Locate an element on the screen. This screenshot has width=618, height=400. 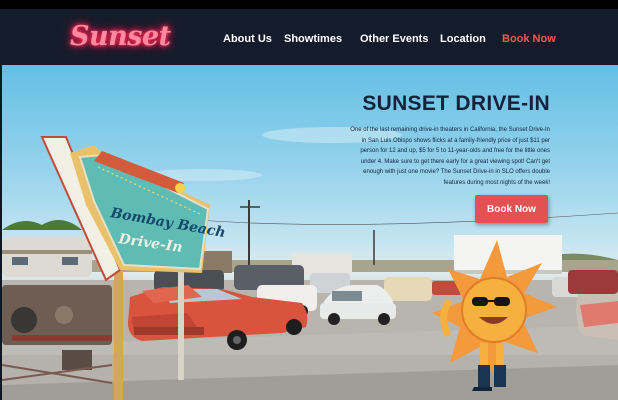
nav-location: Location is located at coordinates (463, 39).